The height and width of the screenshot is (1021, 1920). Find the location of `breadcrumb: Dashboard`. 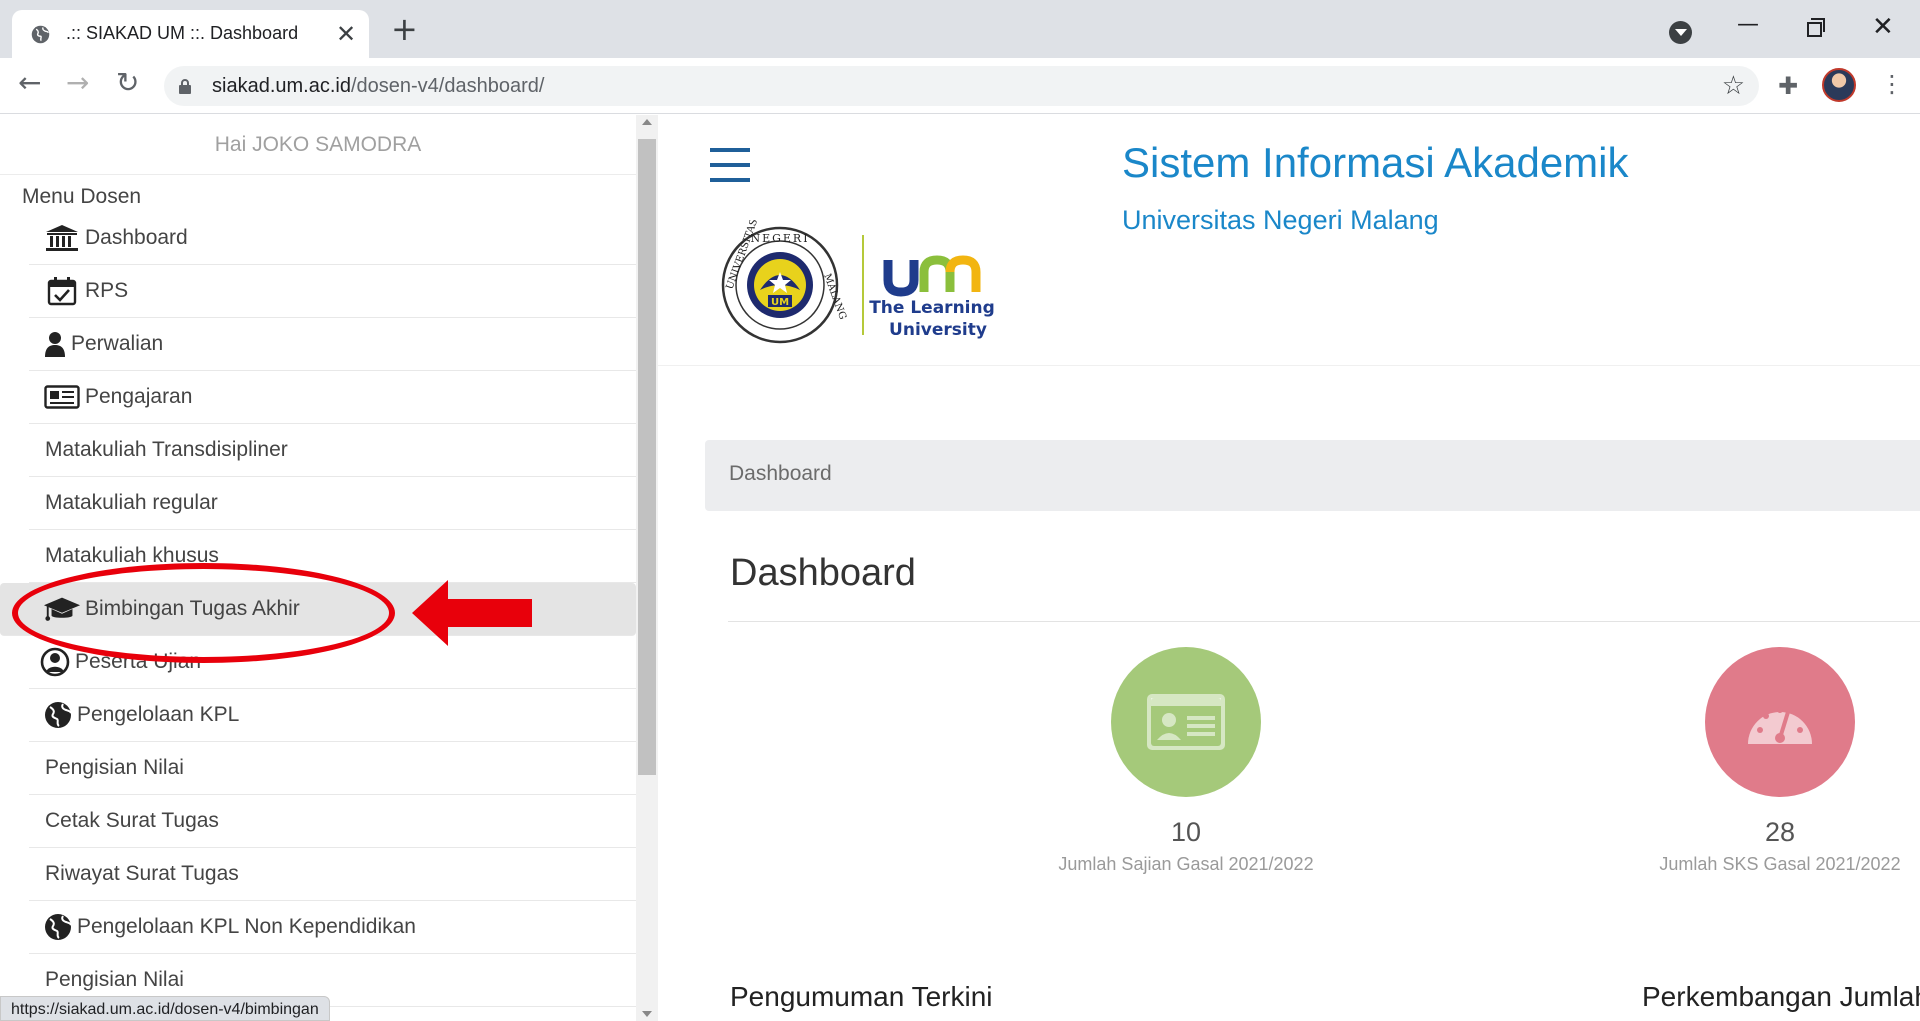

breadcrumb: Dashboard is located at coordinates (1312, 475).